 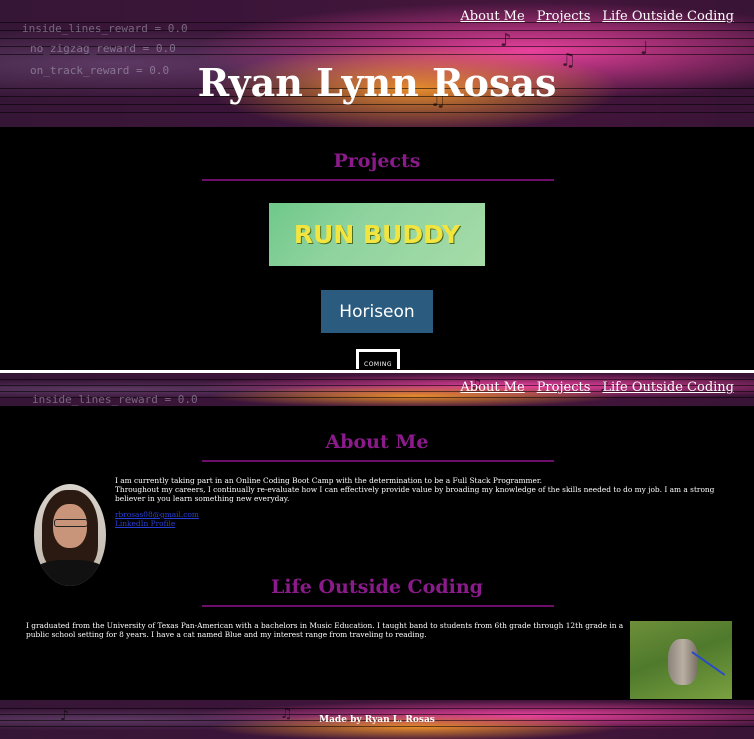 I want to click on top-nav: About Me Projects Life Outside Coding, so click(x=597, y=16).